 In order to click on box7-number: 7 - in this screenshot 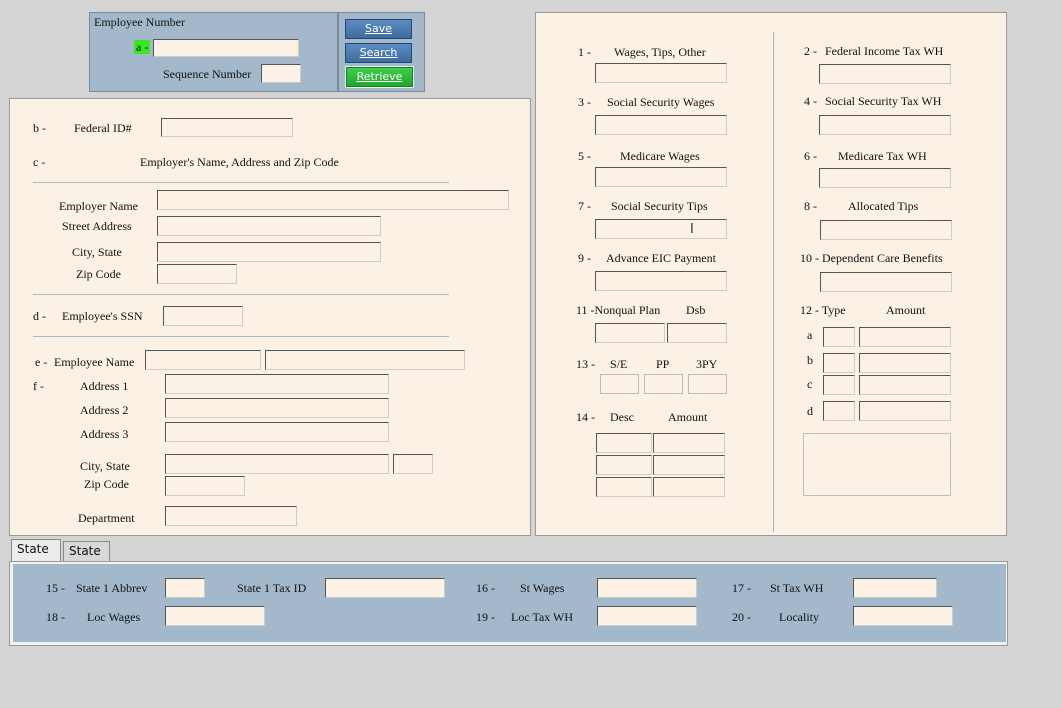, I will do `click(584, 206)`.